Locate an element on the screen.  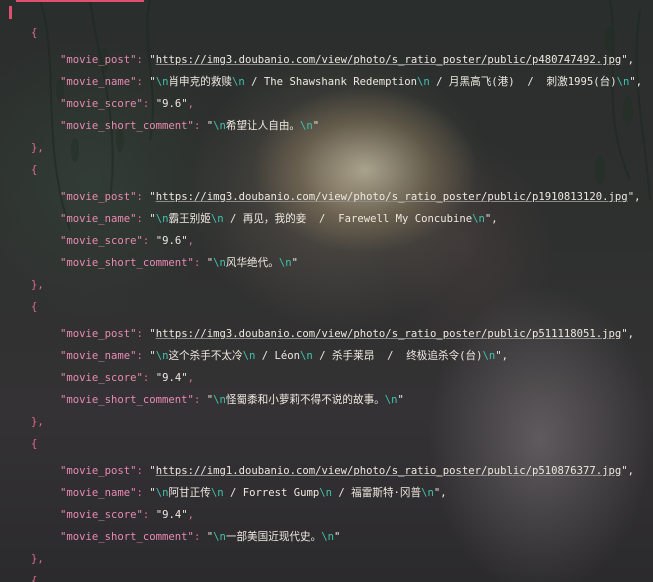
movie-comment-line: "movie_short_comment": "\n希望让人自由。\n" is located at coordinates (189, 126).